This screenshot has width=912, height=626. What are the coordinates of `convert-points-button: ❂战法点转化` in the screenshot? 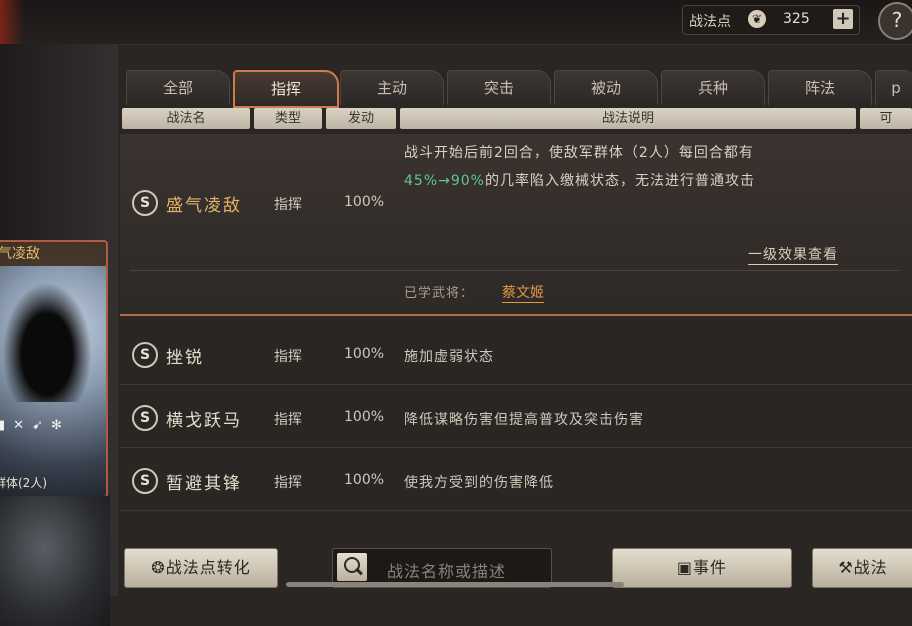 It's located at (201, 568).